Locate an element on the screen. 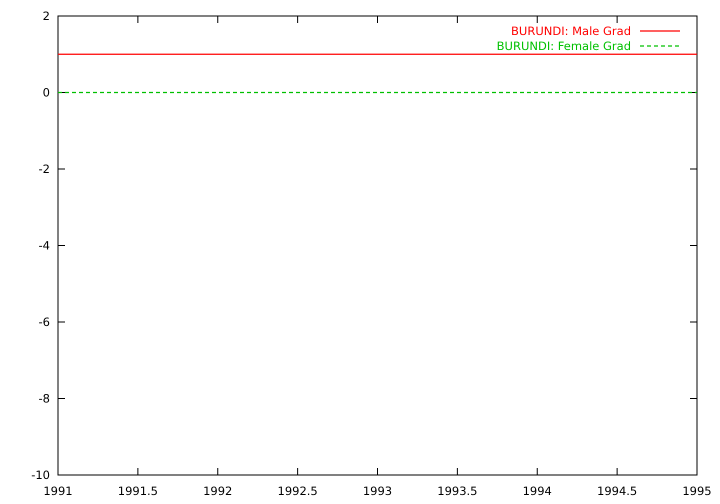  x-tick-label: 1995 is located at coordinates (697, 491).